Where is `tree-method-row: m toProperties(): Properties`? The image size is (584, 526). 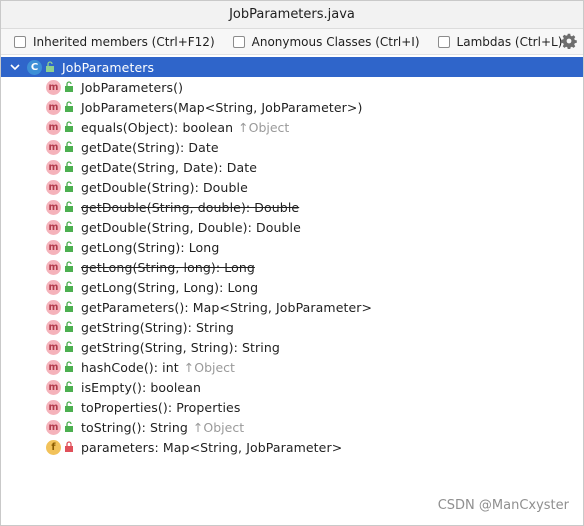 tree-method-row: m toProperties(): Properties is located at coordinates (292, 407).